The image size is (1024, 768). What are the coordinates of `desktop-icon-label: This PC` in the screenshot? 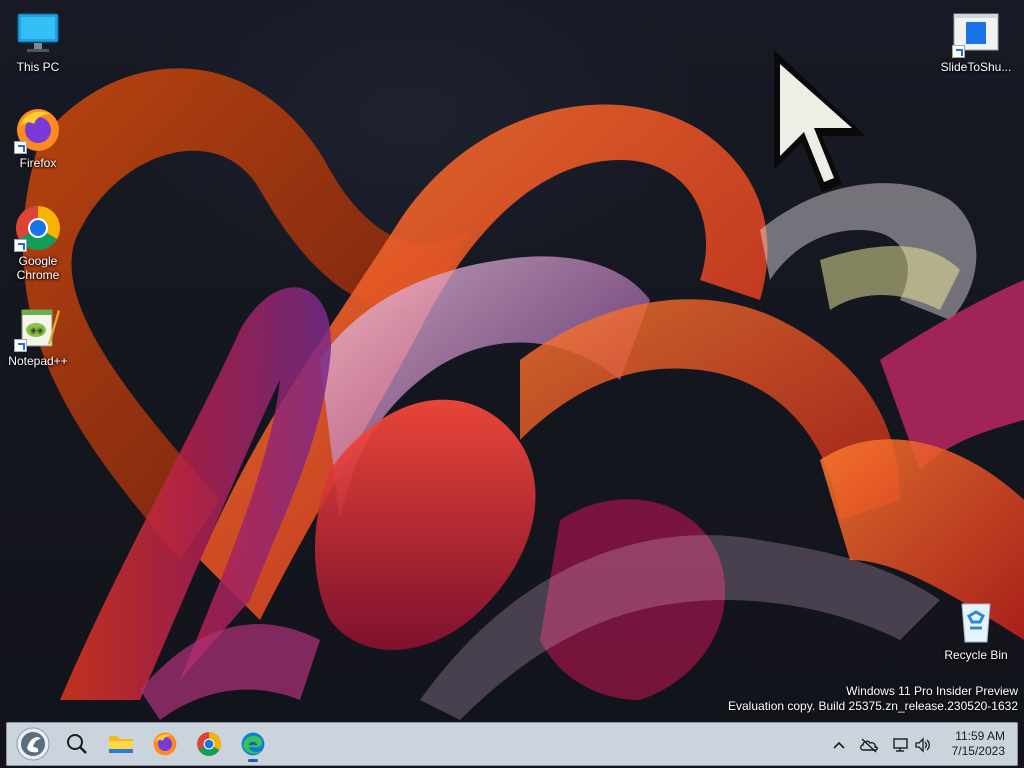 It's located at (38, 67).